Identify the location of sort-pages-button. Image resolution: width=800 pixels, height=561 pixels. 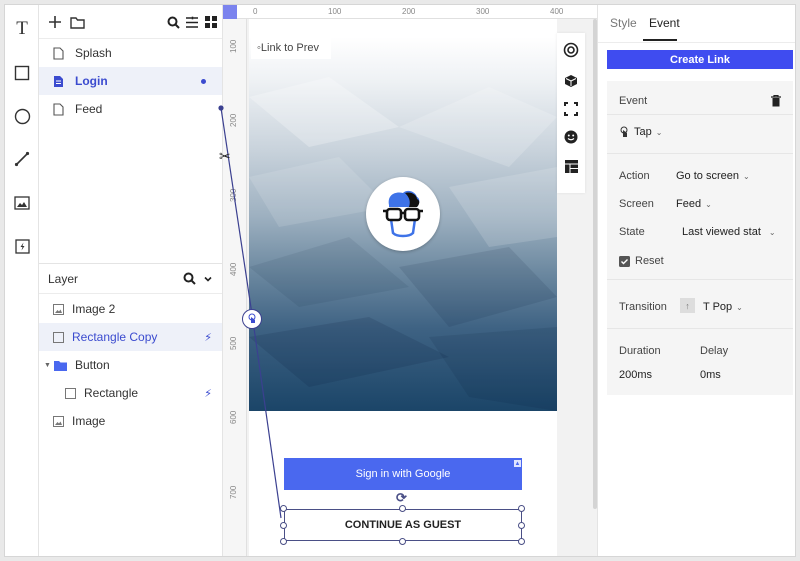
(192, 22).